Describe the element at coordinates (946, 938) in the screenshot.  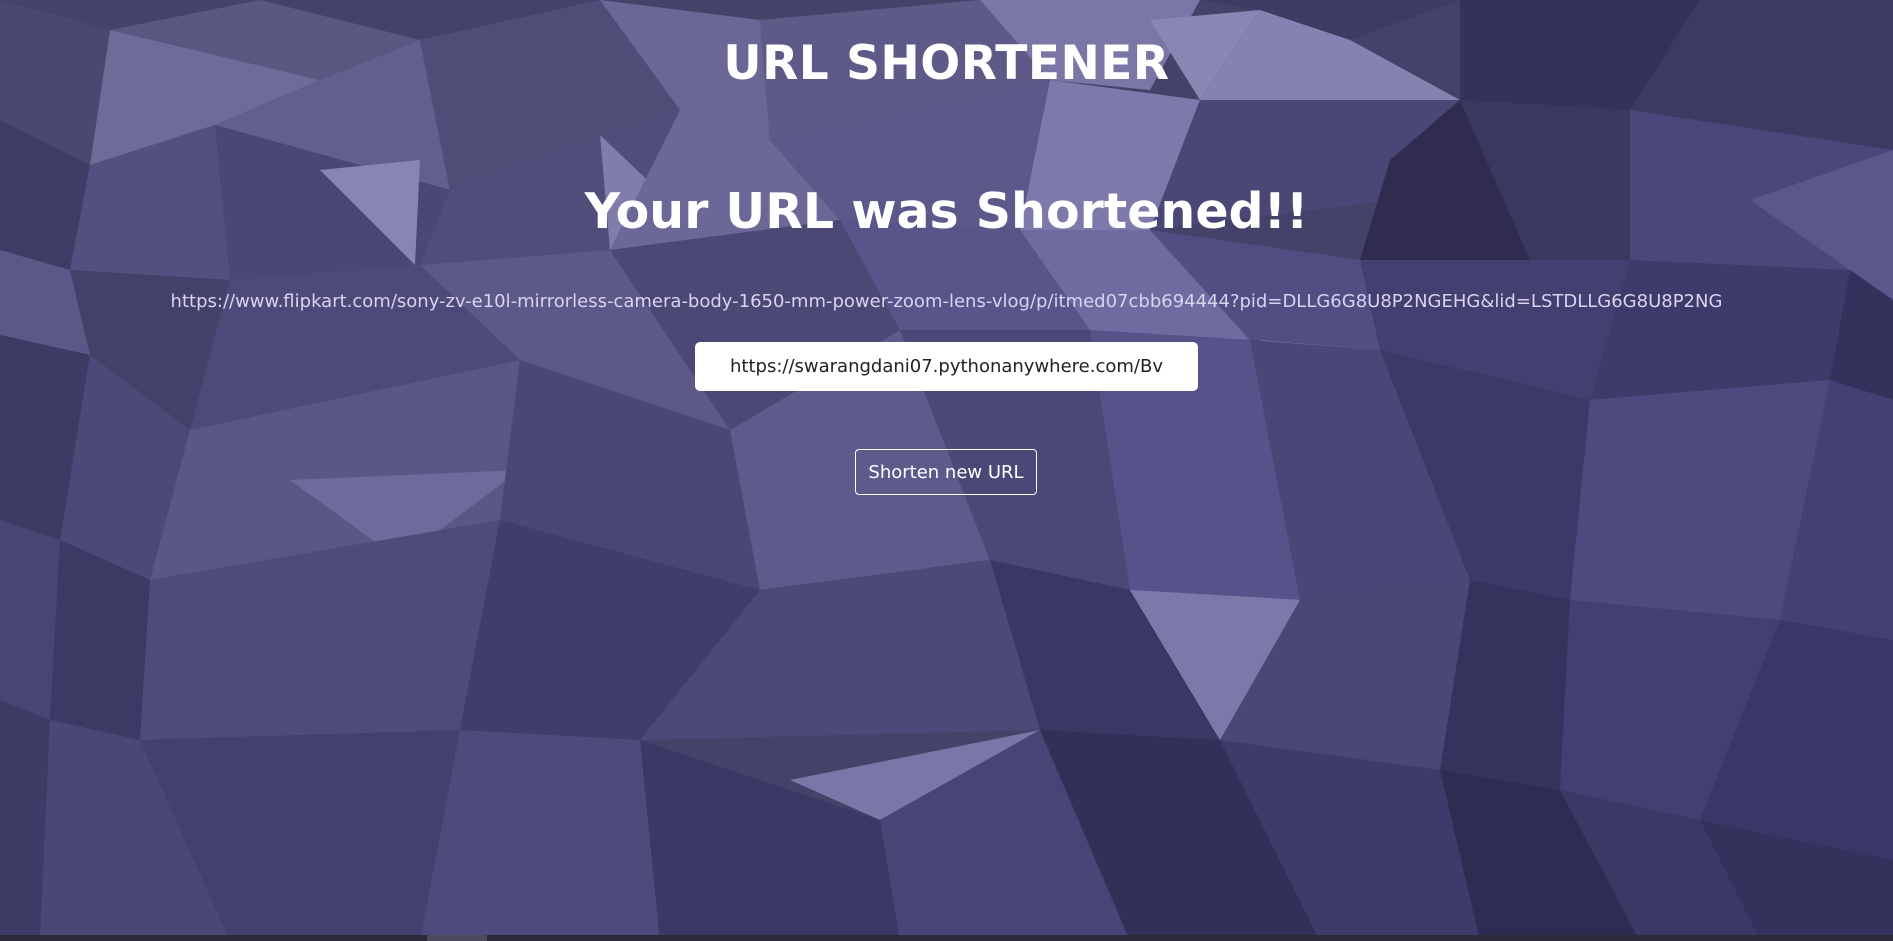
I see `bottom-edge-strip` at that location.